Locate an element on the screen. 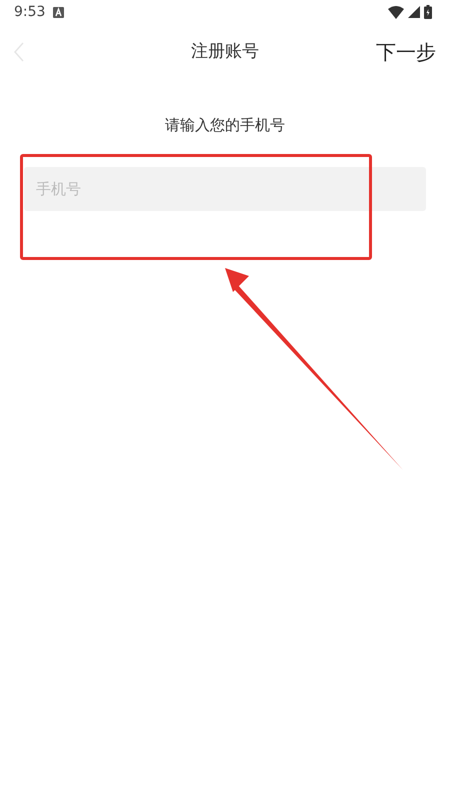 The height and width of the screenshot is (800, 450). battery-icon is located at coordinates (428, 12).